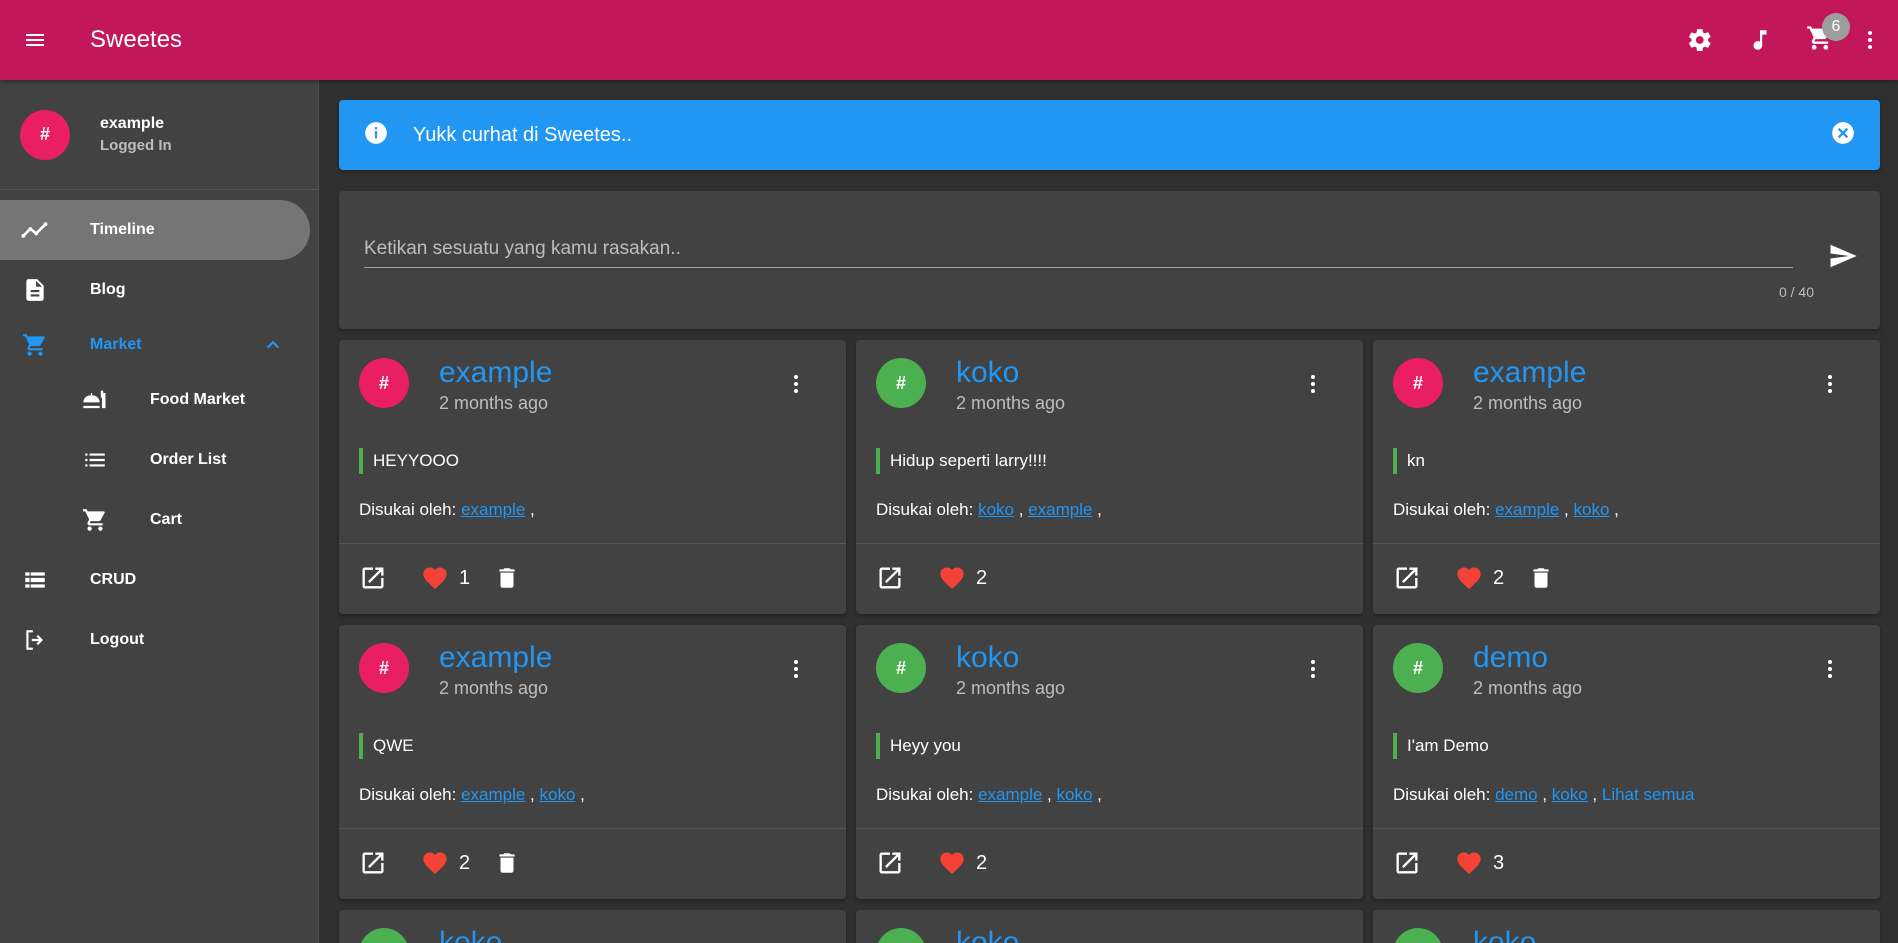 The height and width of the screenshot is (943, 1898). I want to click on sidebar-item-label: Logout, so click(117, 639).